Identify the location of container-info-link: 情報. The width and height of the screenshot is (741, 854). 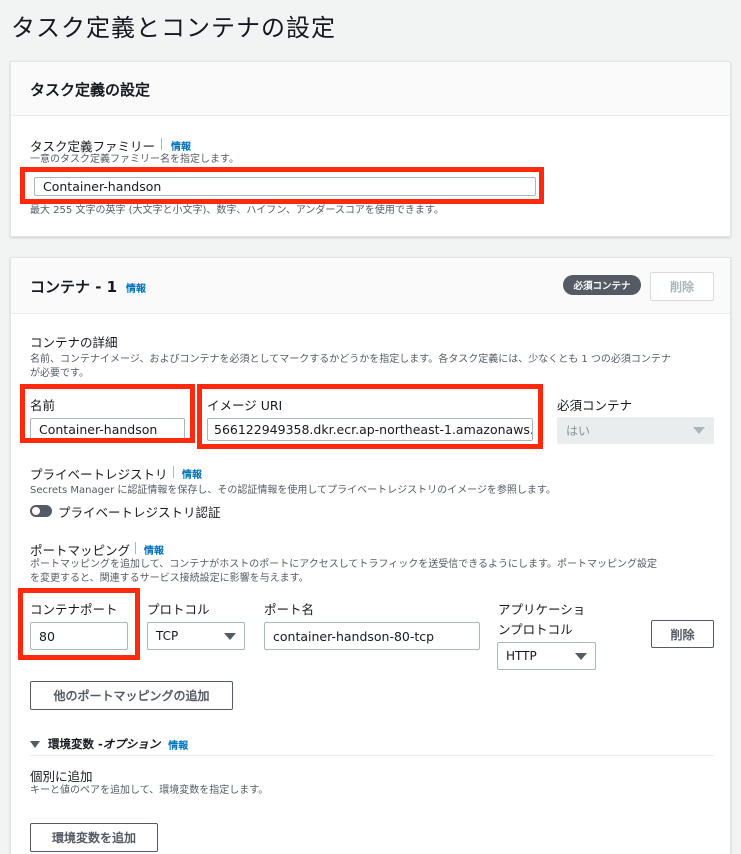
(136, 287).